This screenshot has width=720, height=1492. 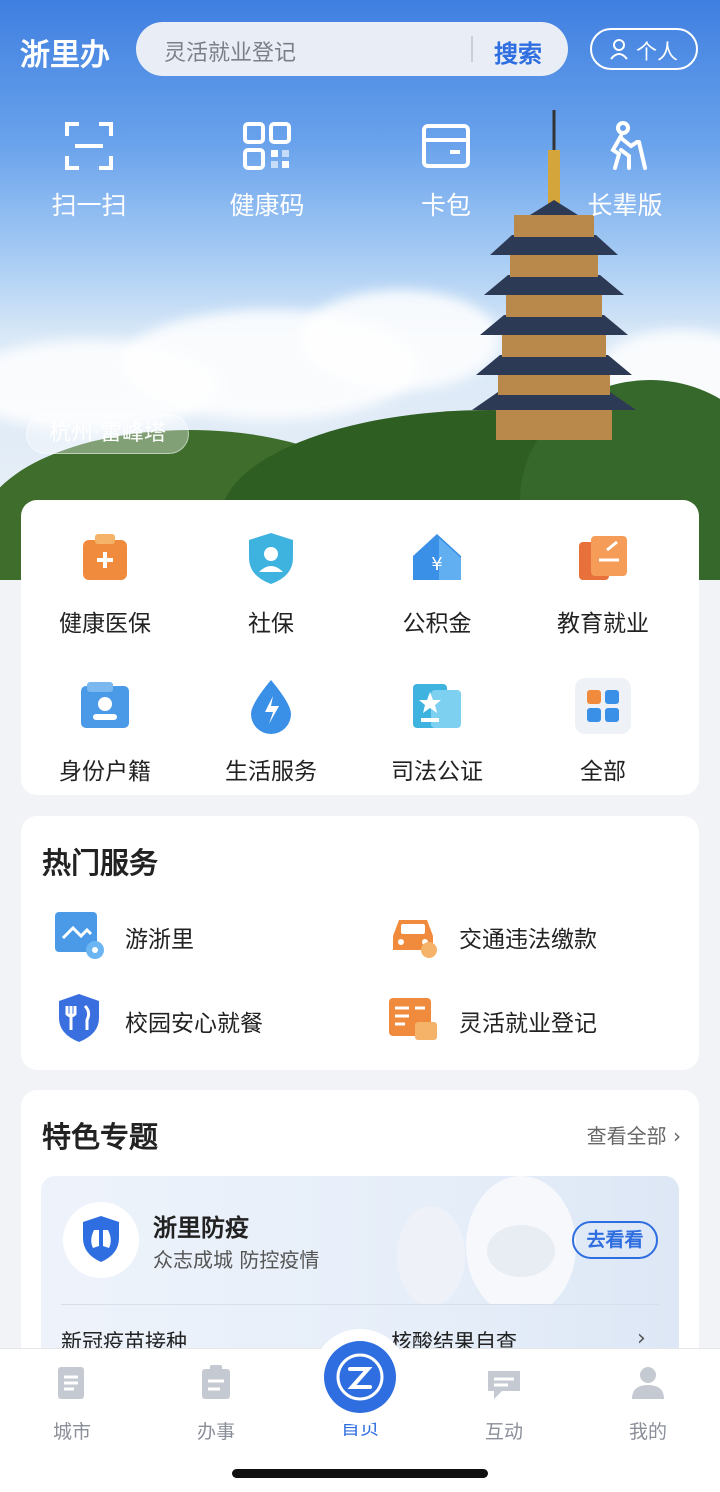 I want to click on banner-subtitle: 众志成城 防控疫情, so click(x=236, y=1260).